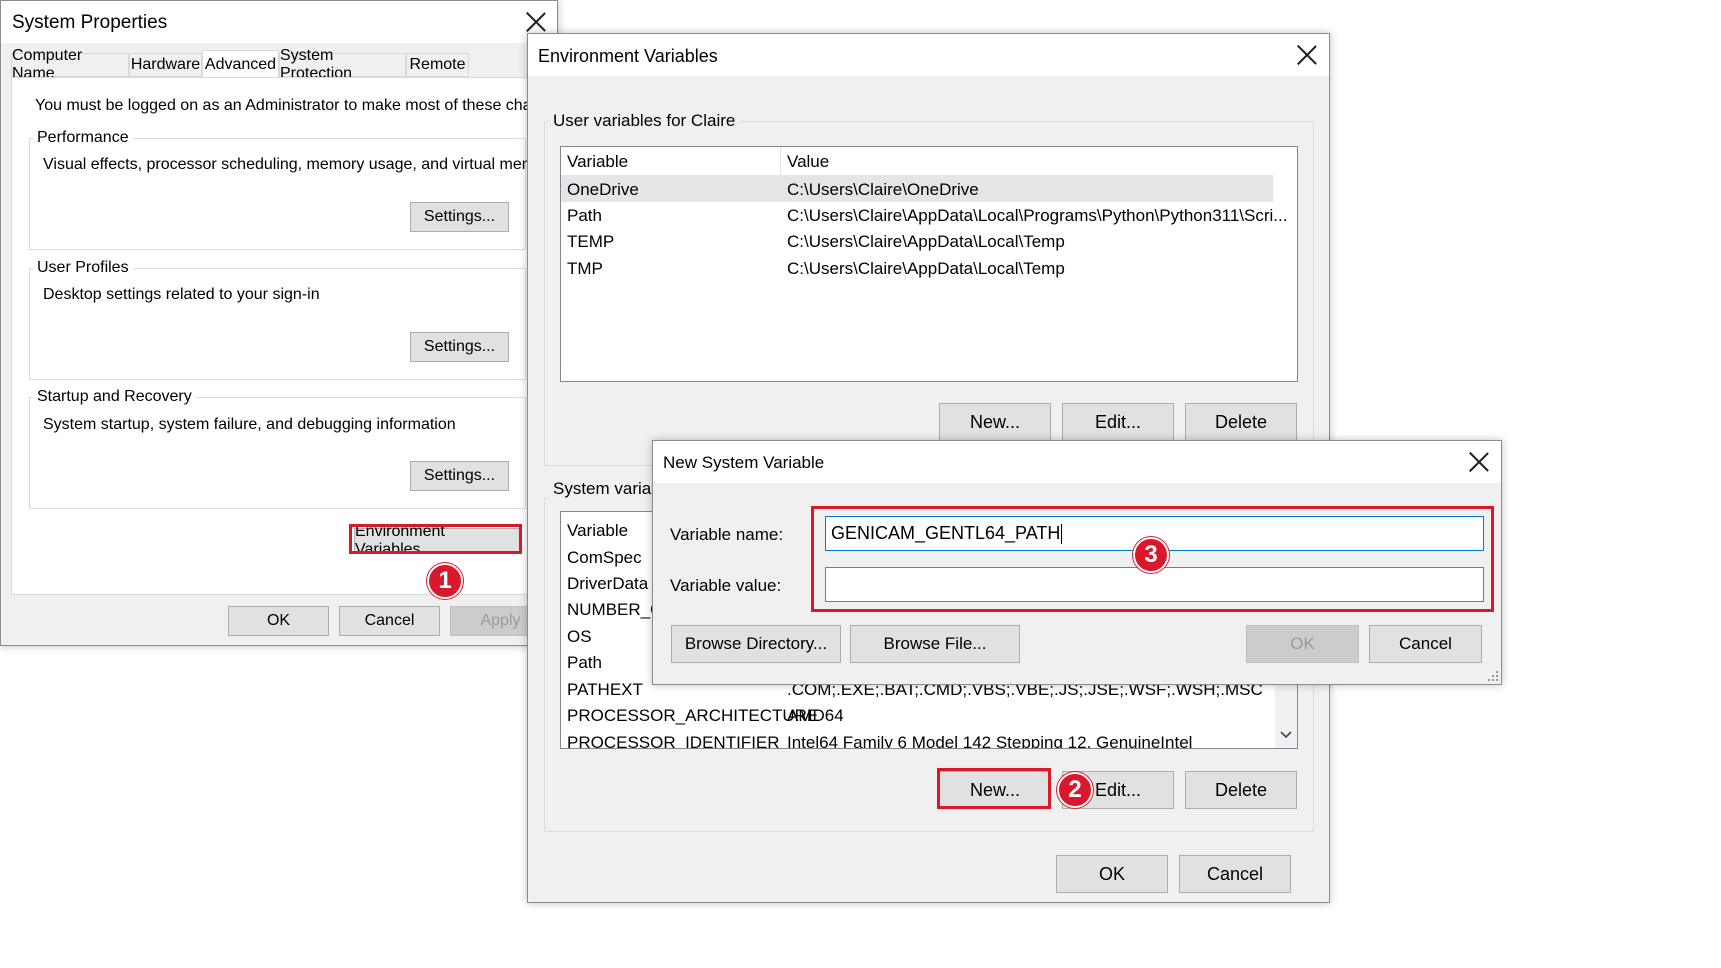  I want to click on tab-computer-name: Computer Name, so click(70, 64).